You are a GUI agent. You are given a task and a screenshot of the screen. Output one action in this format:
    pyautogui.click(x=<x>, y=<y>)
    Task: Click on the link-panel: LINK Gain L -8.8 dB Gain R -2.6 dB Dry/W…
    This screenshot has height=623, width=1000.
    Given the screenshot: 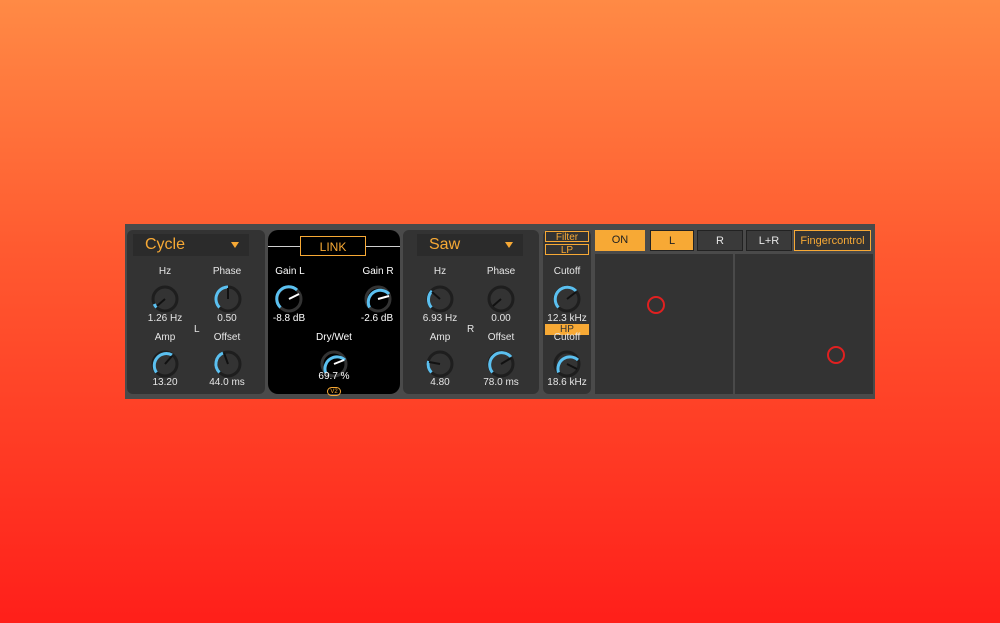 What is the action you would take?
    pyautogui.click(x=334, y=313)
    